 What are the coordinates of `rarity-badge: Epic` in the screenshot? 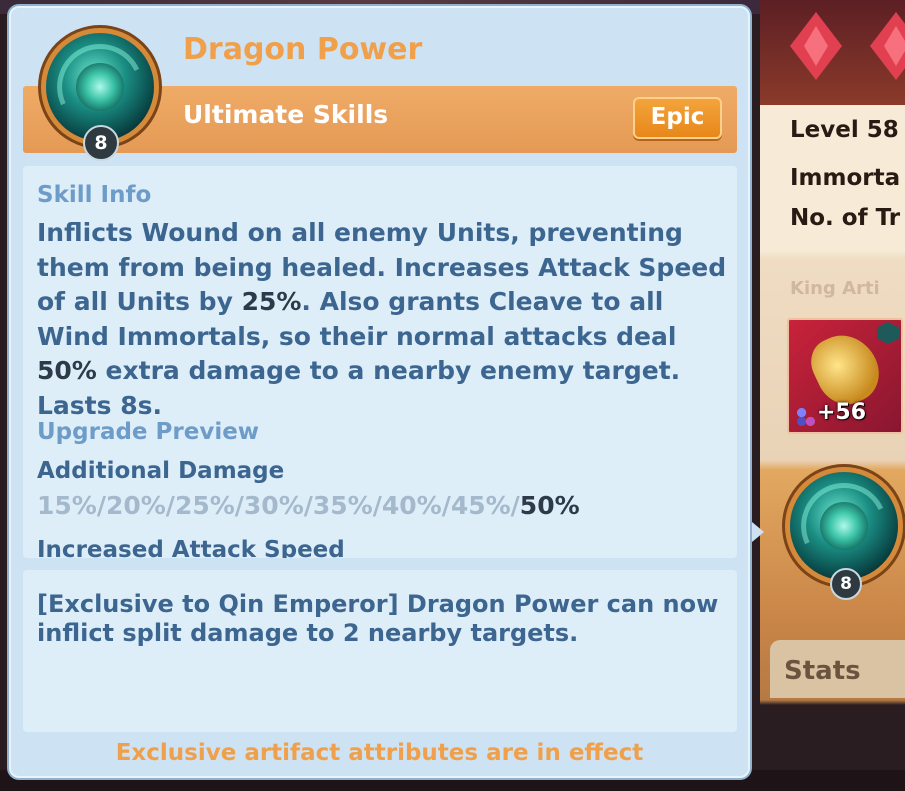 It's located at (677, 118).